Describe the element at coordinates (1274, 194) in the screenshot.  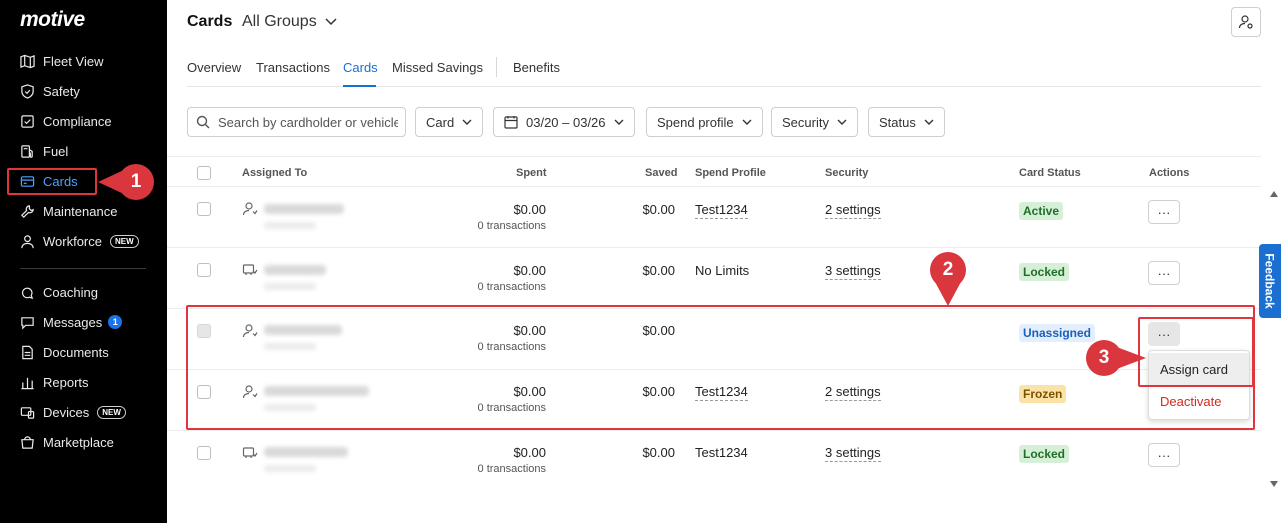
I see `scroll-up-arrow` at that location.